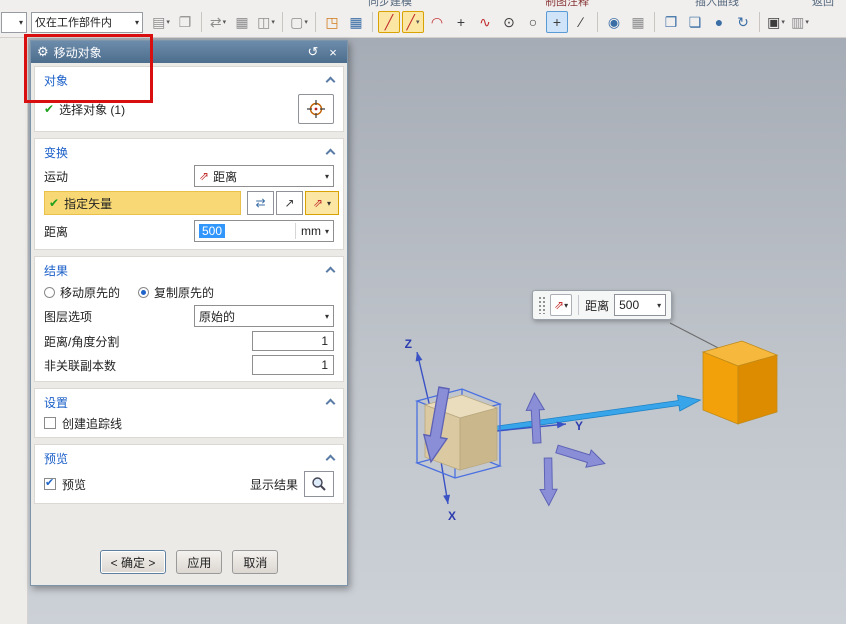 The height and width of the screenshot is (624, 846). What do you see at coordinates (74, 484) in the screenshot?
I see `preview-label: 预览` at bounding box center [74, 484].